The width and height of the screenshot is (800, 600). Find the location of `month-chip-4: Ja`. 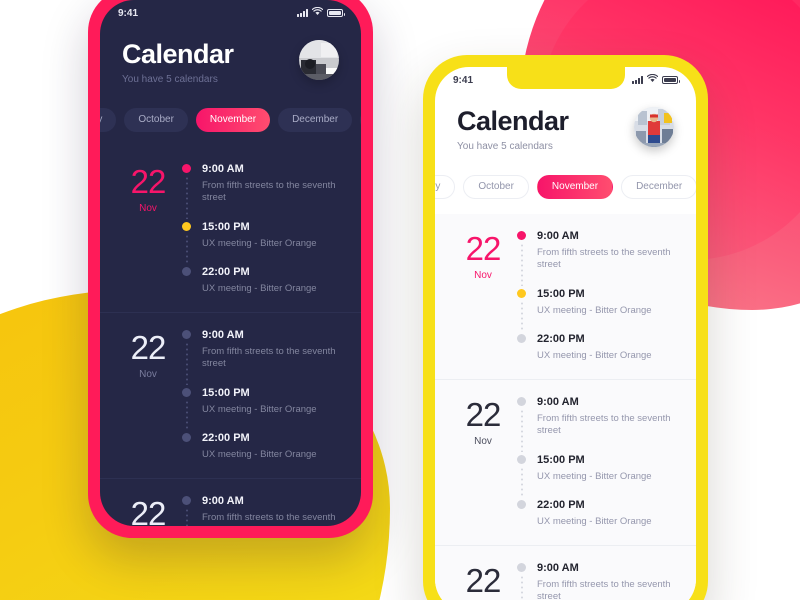

month-chip-4: Ja is located at coordinates (360, 119).